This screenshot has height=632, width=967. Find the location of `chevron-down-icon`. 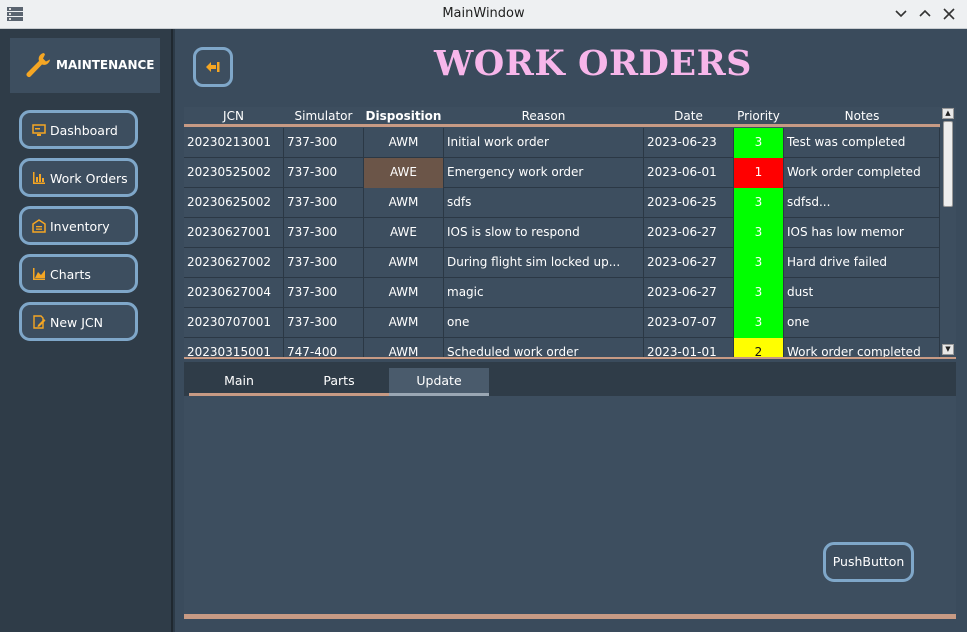

chevron-down-icon is located at coordinates (901, 14).